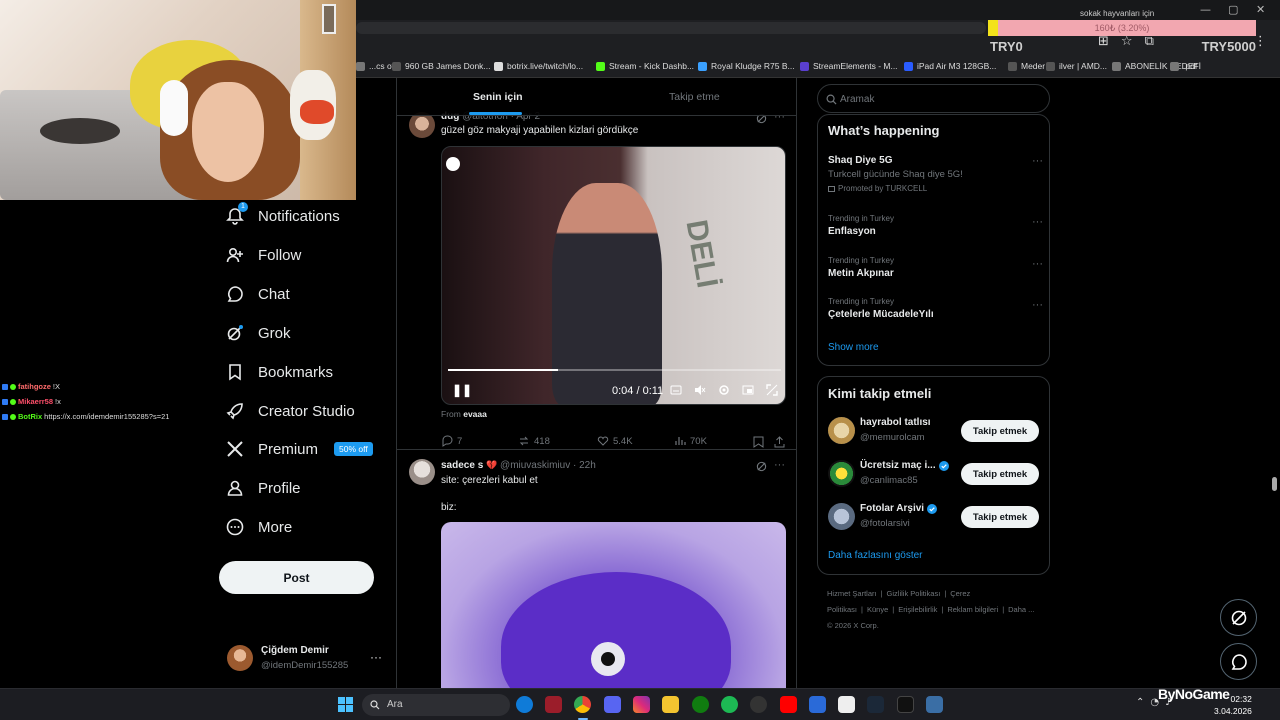 This screenshot has height=720, width=1280. What do you see at coordinates (940, 99) in the screenshot?
I see `search-input` at bounding box center [940, 99].